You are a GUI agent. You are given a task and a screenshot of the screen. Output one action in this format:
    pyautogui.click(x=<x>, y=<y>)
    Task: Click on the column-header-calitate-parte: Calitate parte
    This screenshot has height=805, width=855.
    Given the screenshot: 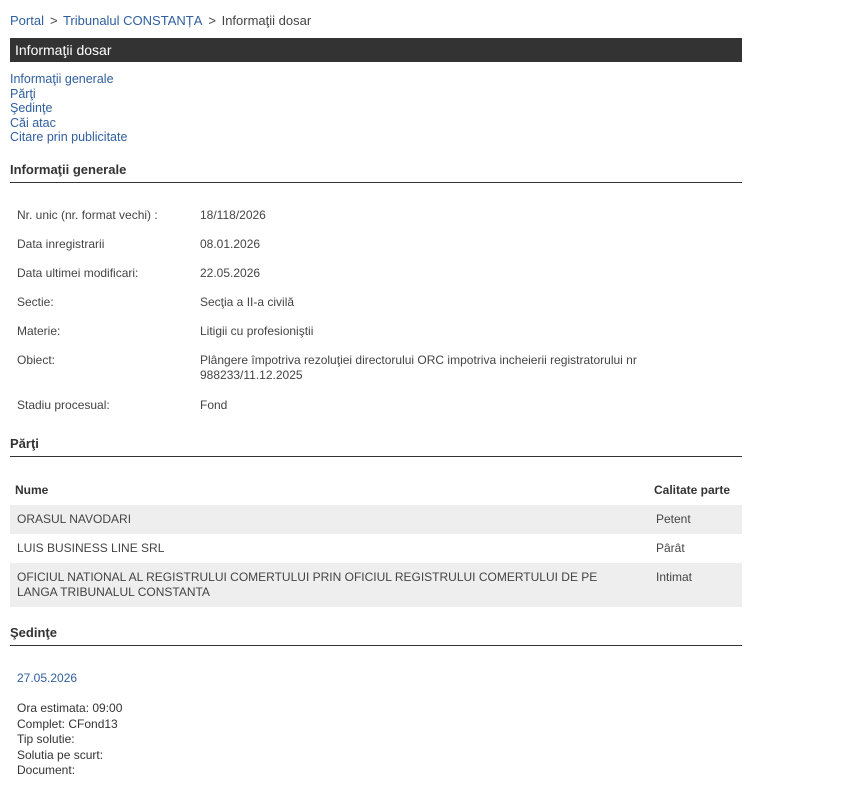 What is the action you would take?
    pyautogui.click(x=692, y=489)
    